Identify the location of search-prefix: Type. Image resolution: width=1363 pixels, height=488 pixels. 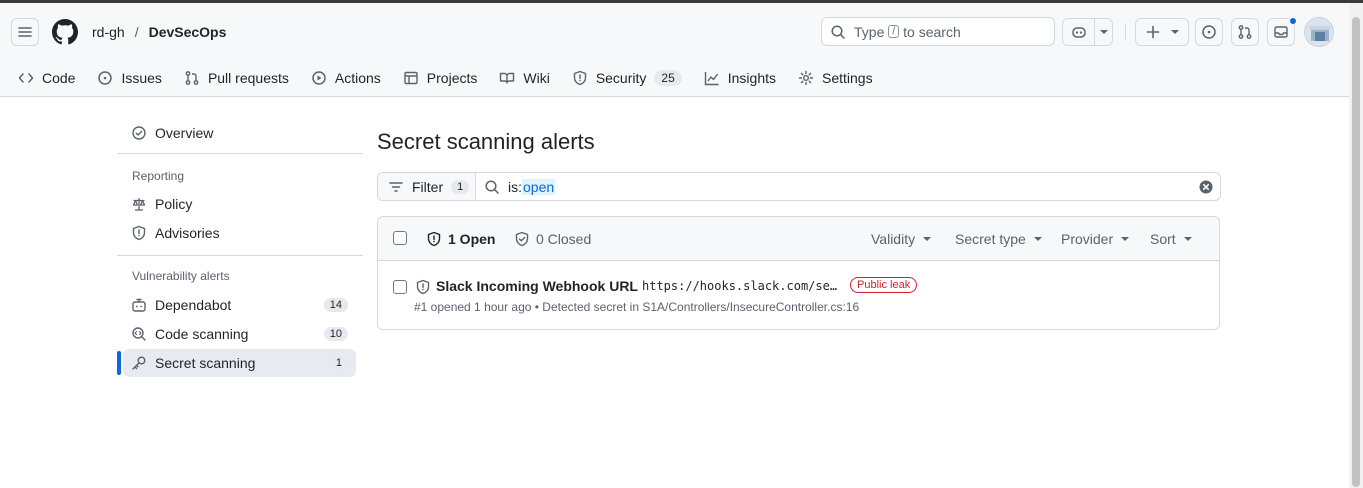
(869, 31).